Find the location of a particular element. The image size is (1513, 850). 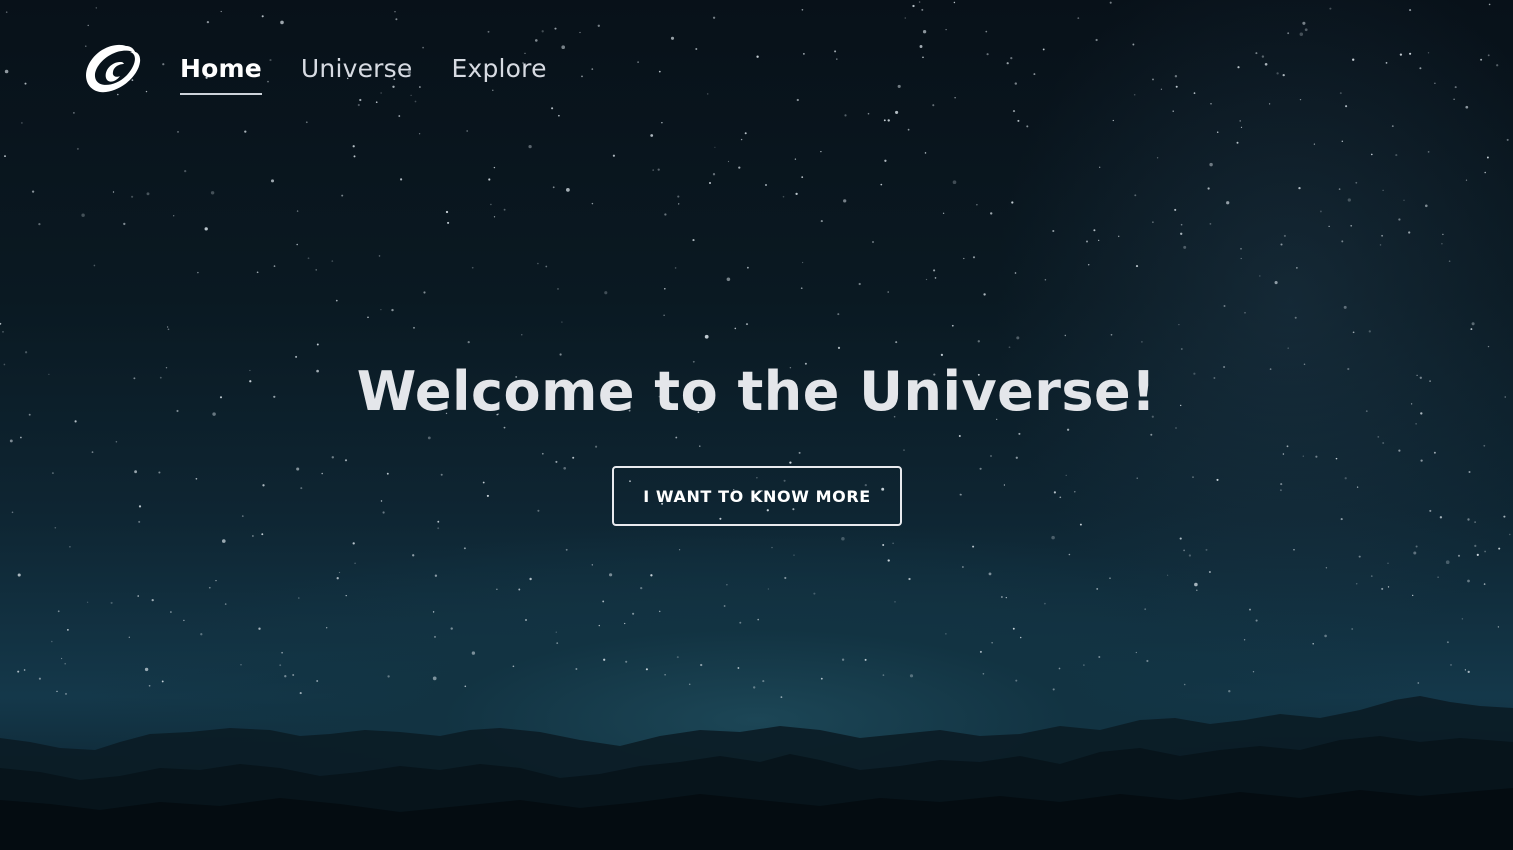

know-more-button: I WANT TO KNOW MORE is located at coordinates (757, 496).